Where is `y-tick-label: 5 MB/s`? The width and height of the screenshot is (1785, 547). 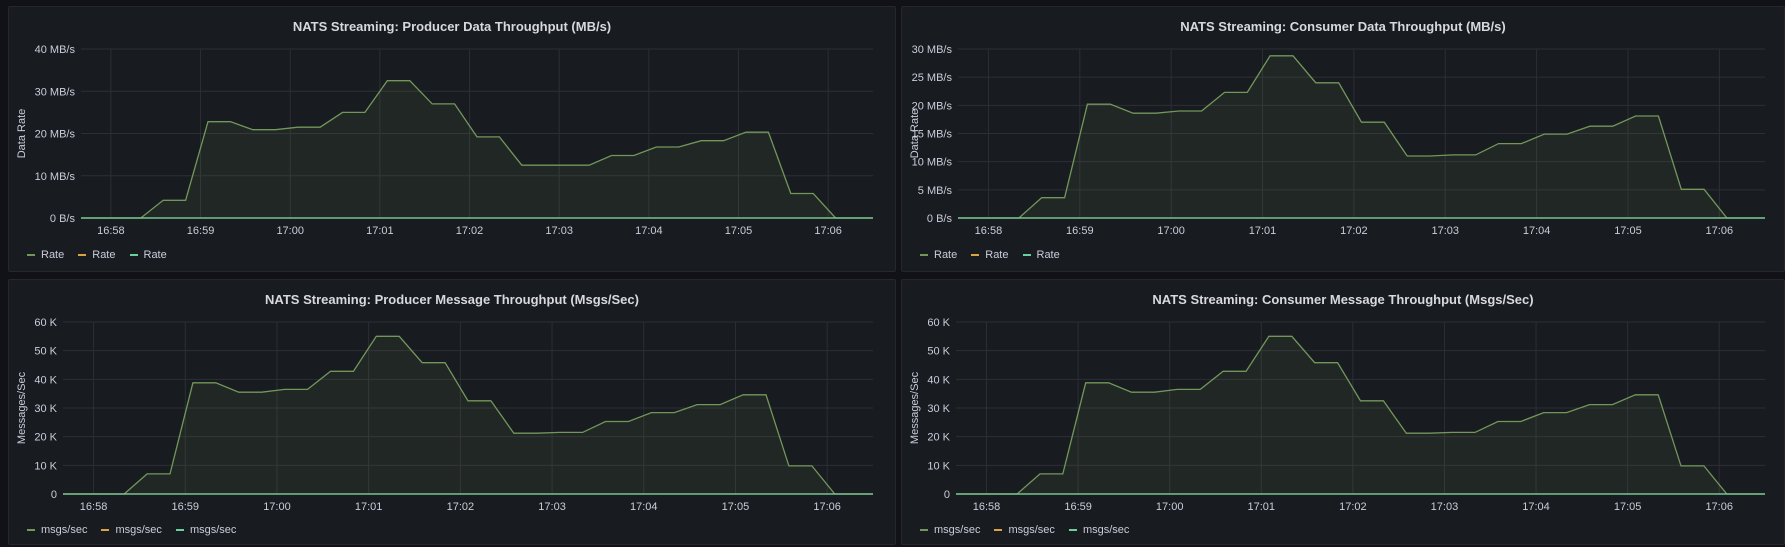 y-tick-label: 5 MB/s is located at coordinates (935, 191).